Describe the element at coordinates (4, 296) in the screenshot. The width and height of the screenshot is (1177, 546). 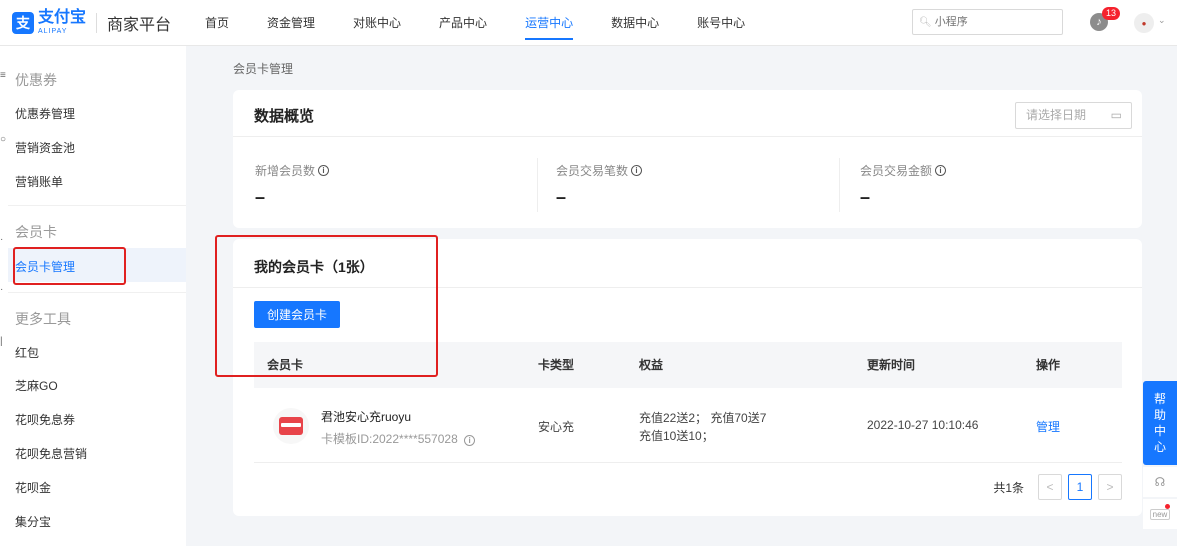
I see `collapsed-outer-nav: ≡ ○ · · |` at that location.